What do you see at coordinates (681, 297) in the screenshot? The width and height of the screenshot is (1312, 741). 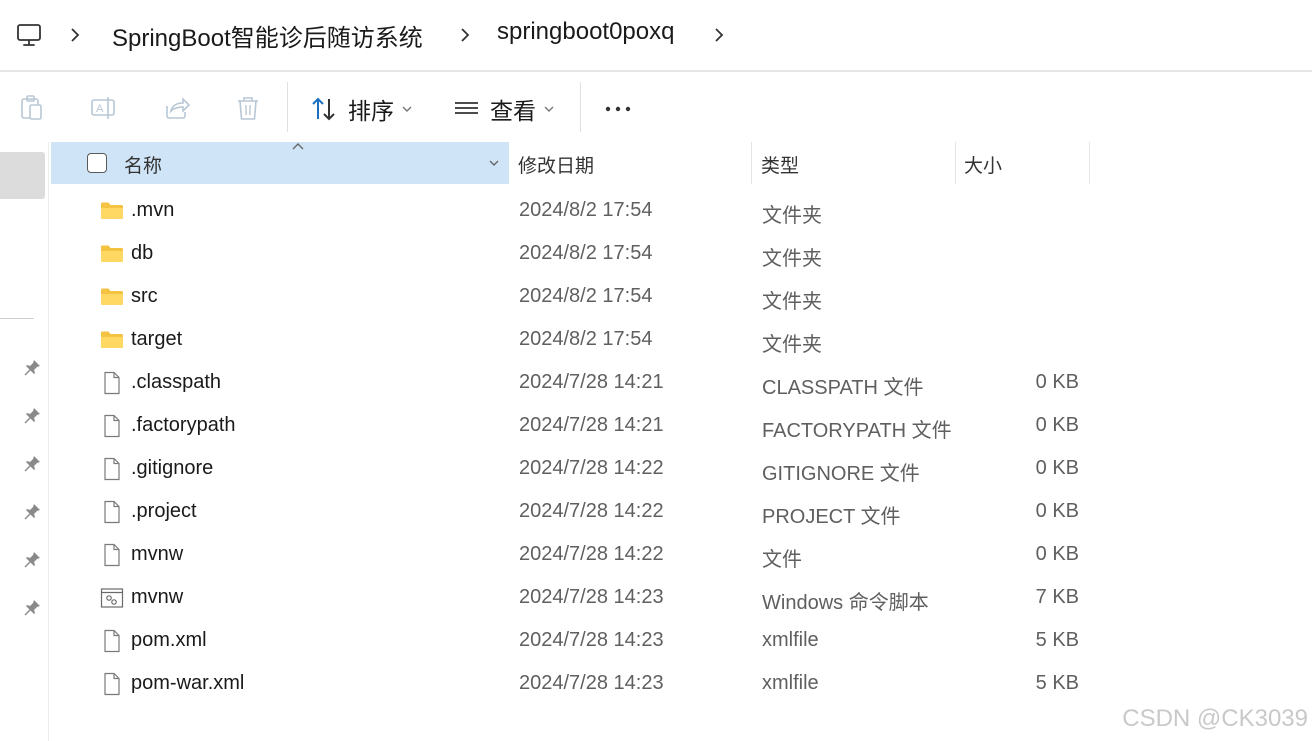 I see `file-row: src 2024/8/2 17:54 文件夹` at bounding box center [681, 297].